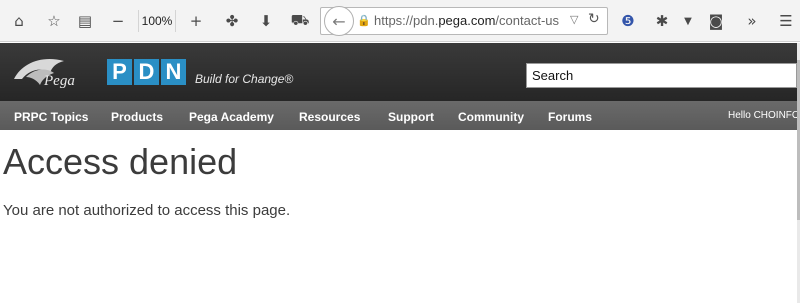 This screenshot has width=800, height=303. I want to click on sync-icon: ⛟, so click(300, 21).